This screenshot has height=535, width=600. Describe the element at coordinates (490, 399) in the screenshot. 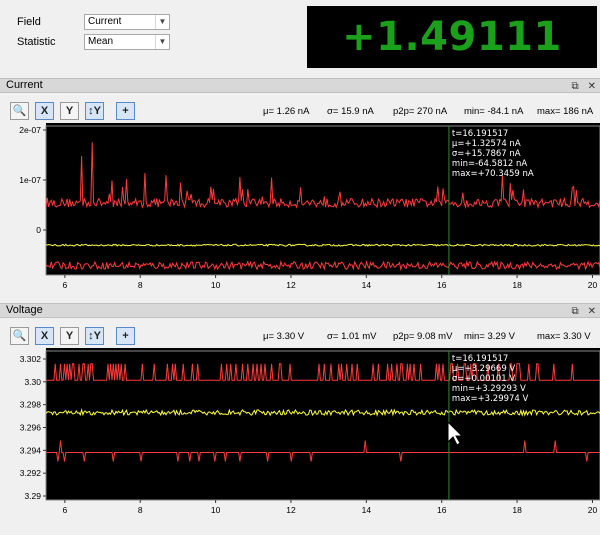

I see `annotation-line: max=+3.29974 V` at that location.